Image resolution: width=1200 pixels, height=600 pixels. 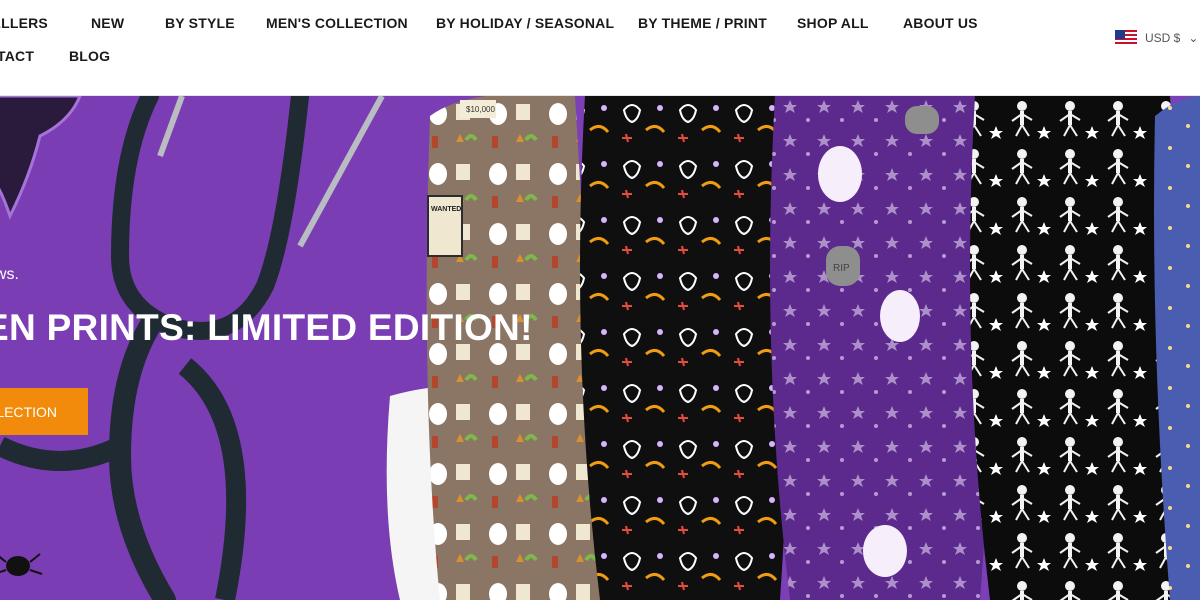 What do you see at coordinates (525, 23) in the screenshot?
I see `nav-item-by-holiday-seasonal: BY HOLIDAY / SEASONAL` at bounding box center [525, 23].